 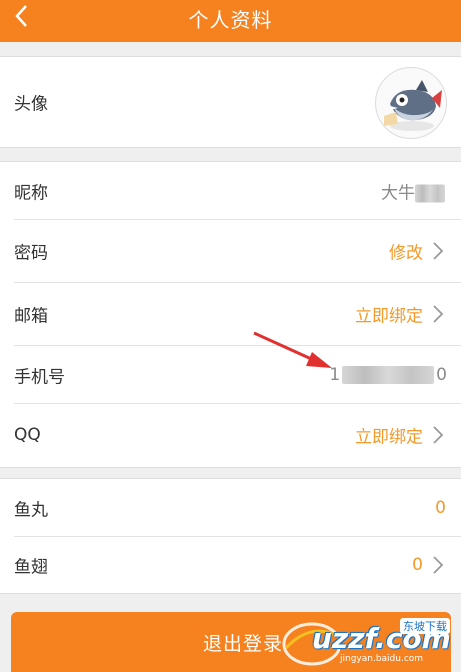 I want to click on nickname-label: 昵称, so click(x=31, y=193).